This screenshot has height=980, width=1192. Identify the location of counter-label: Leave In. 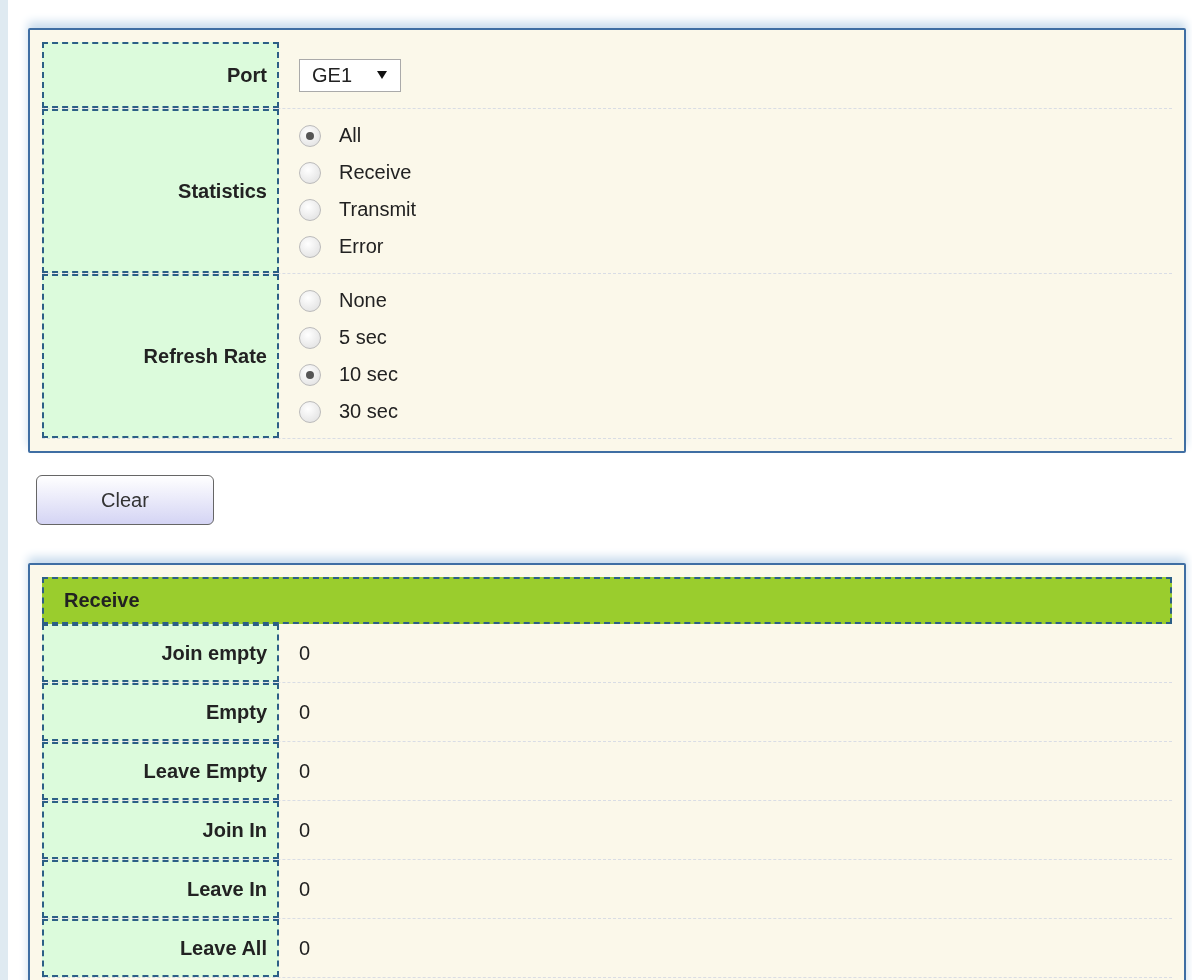
(160, 889).